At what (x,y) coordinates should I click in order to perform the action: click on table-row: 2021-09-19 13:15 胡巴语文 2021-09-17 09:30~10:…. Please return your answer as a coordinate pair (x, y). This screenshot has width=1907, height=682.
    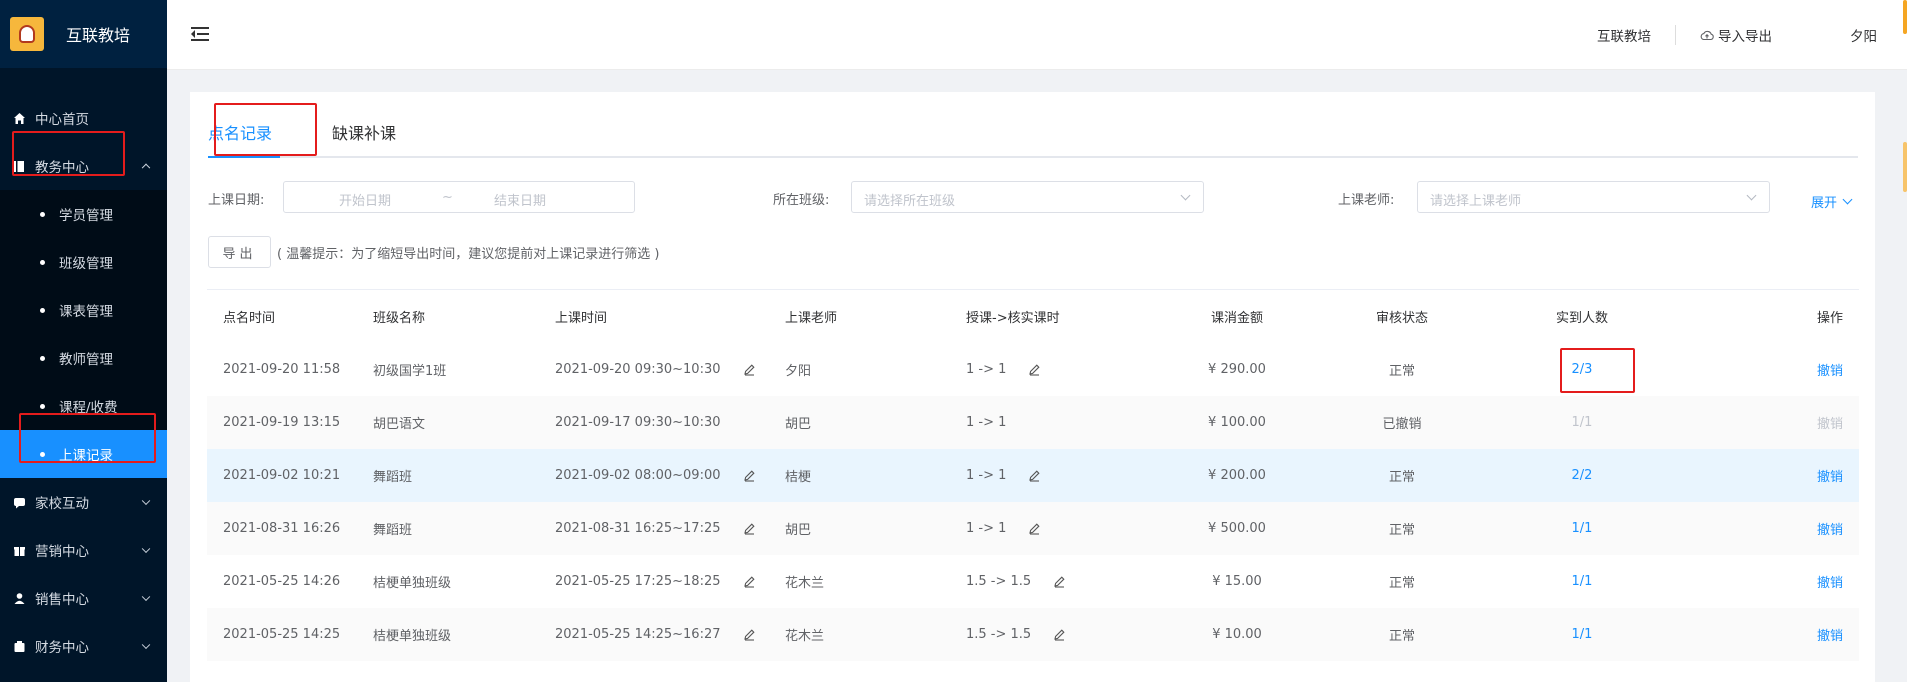
    Looking at the image, I should click on (1033, 422).